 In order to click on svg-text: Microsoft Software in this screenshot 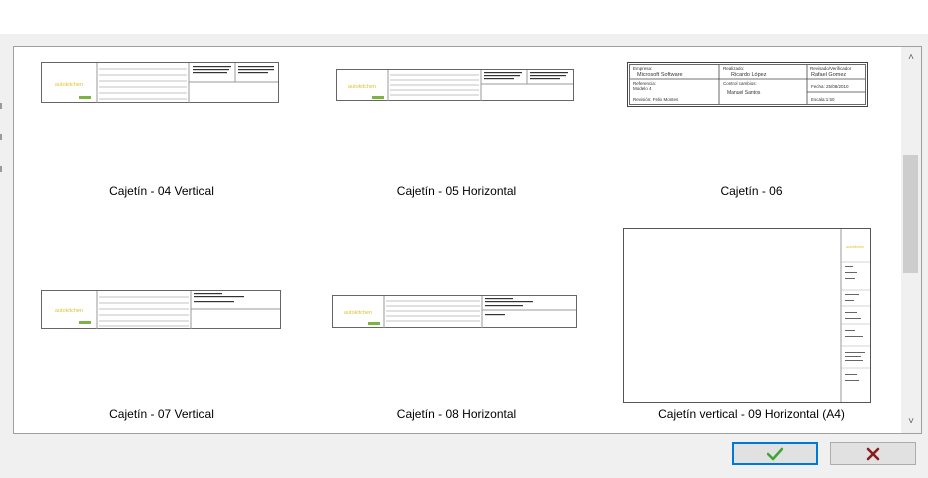, I will do `click(660, 75)`.